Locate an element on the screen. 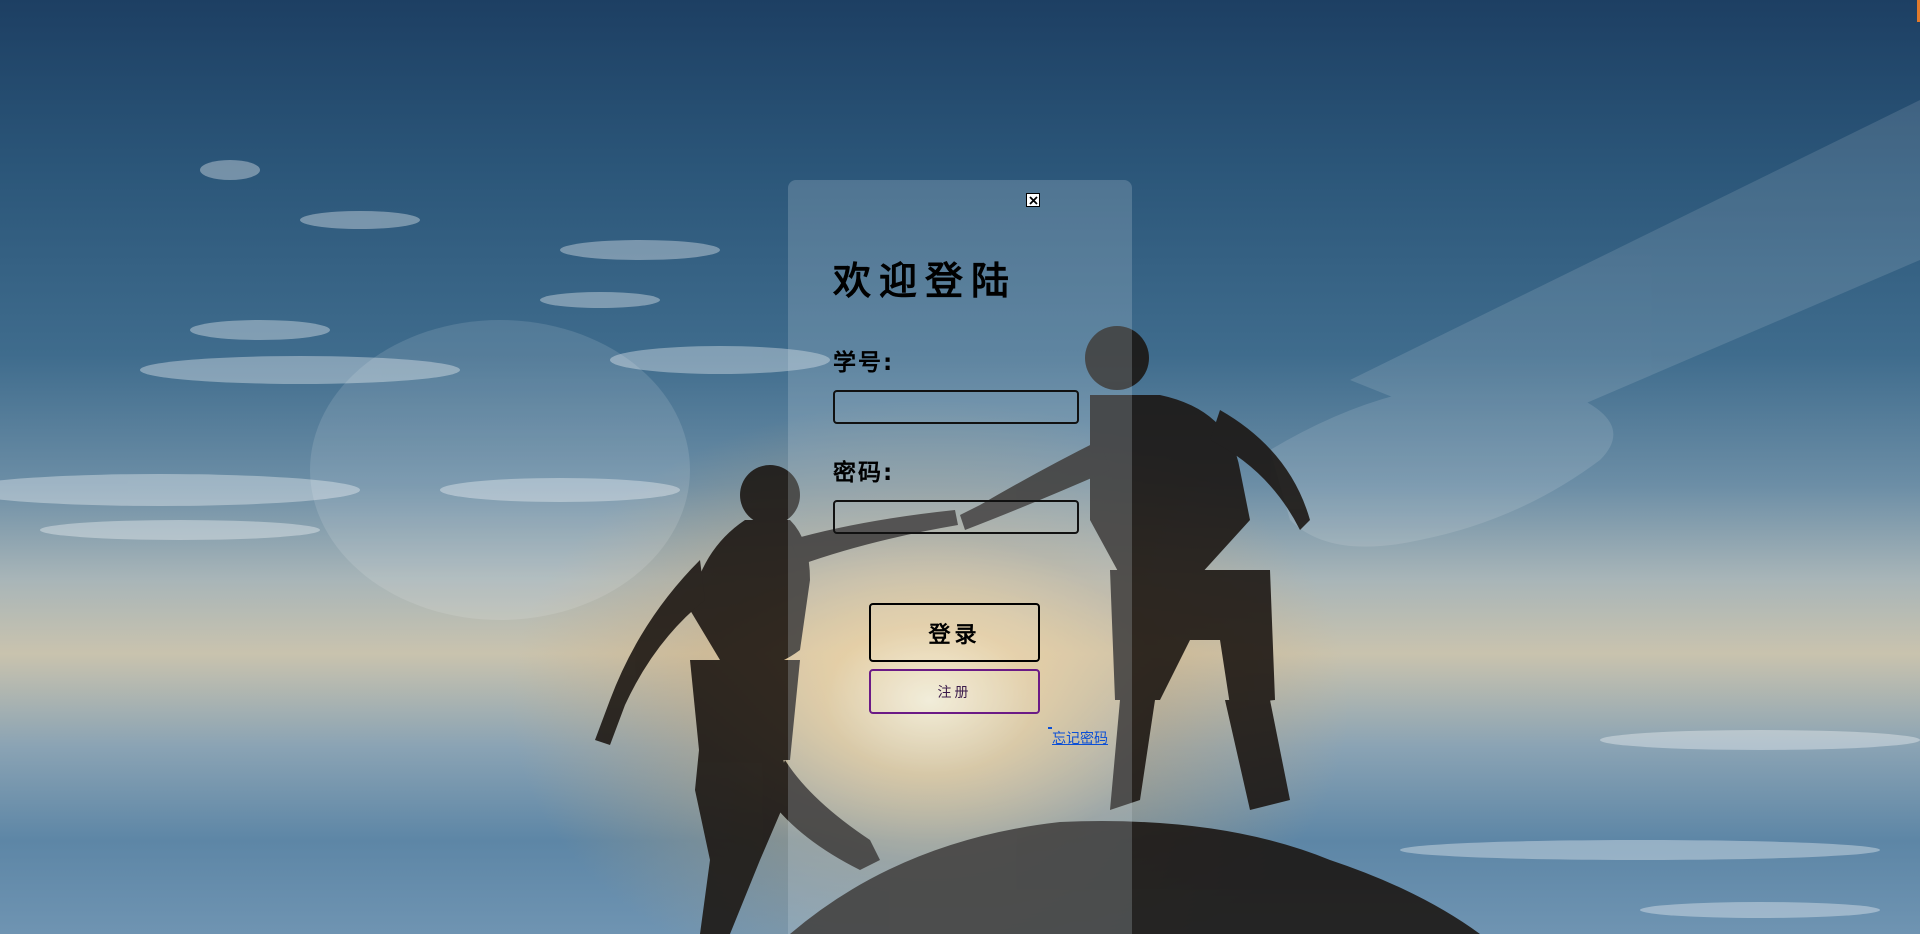 The height and width of the screenshot is (934, 1920). close-icon is located at coordinates (1033, 200).